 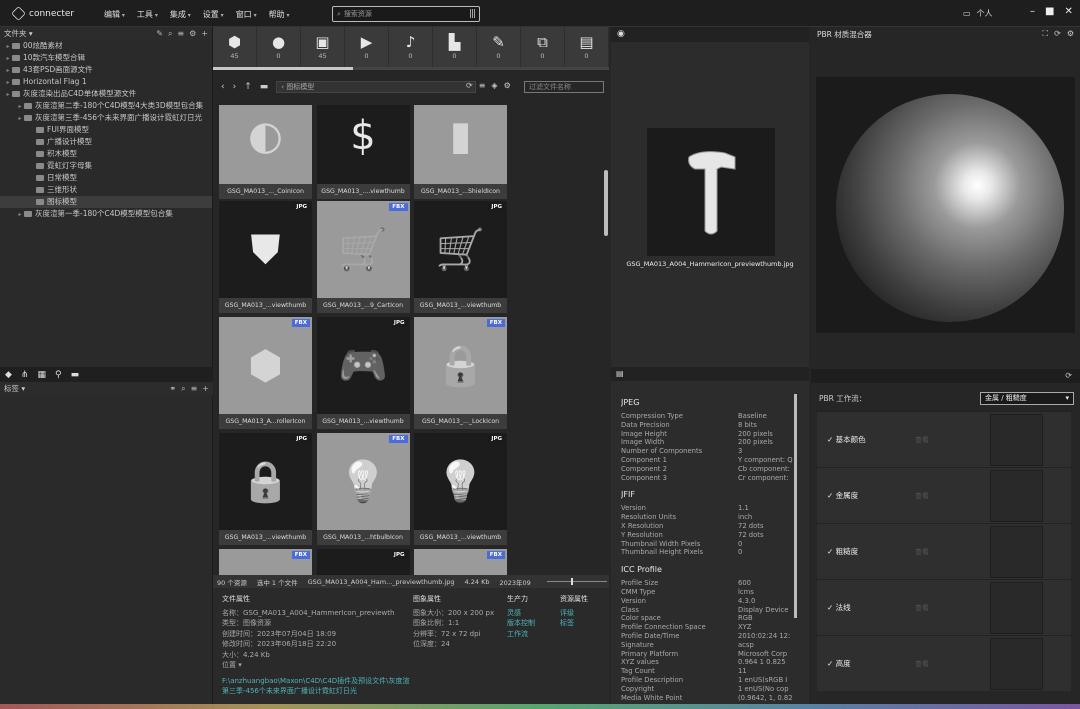 What do you see at coordinates (106, 70) in the screenshot?
I see `folder-item: ▸ 43套PSD画面源文件` at bounding box center [106, 70].